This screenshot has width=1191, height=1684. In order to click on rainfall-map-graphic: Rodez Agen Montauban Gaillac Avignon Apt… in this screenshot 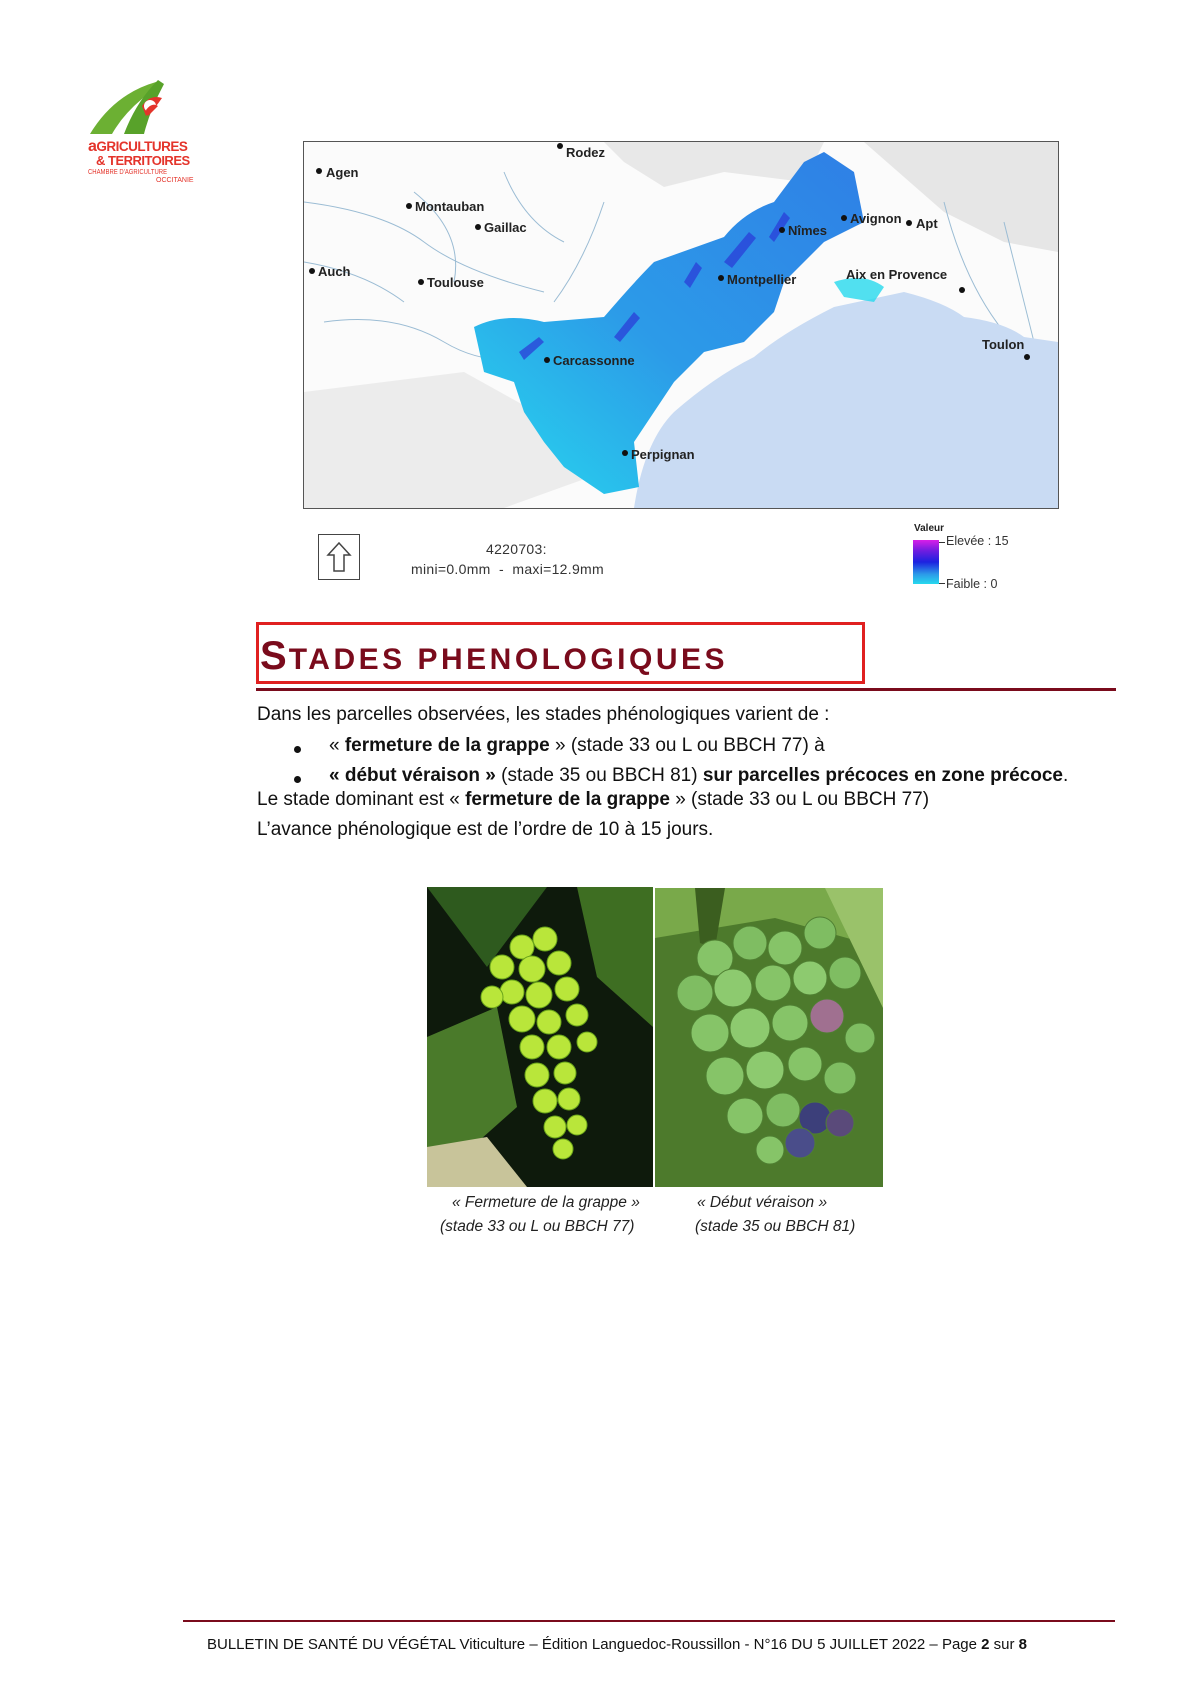, I will do `click(681, 325)`.